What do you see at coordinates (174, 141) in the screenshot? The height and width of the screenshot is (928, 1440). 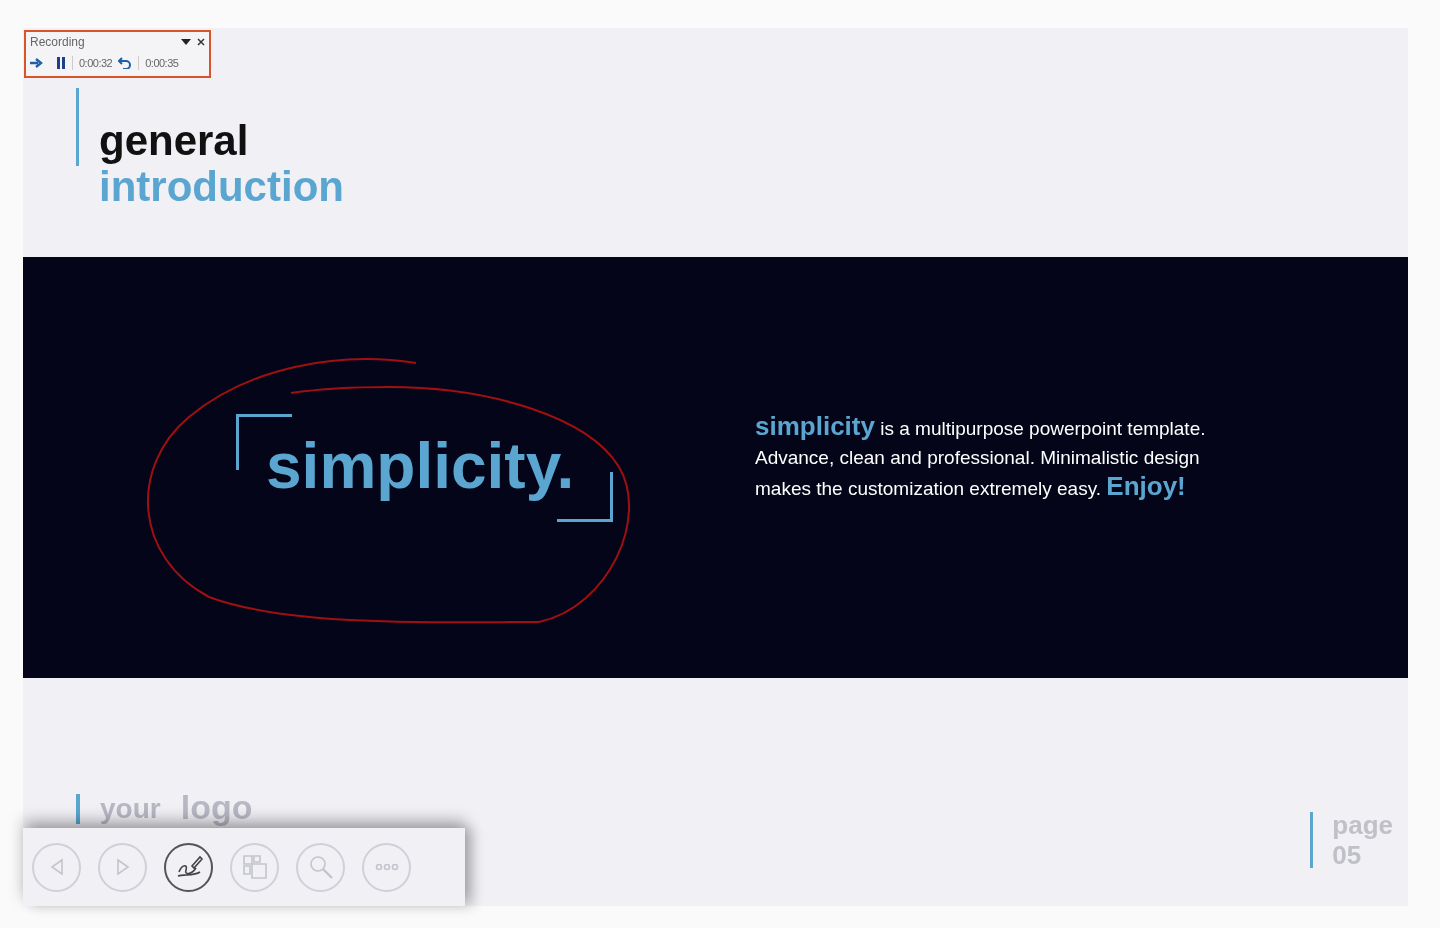 I see `heading-line: general` at bounding box center [174, 141].